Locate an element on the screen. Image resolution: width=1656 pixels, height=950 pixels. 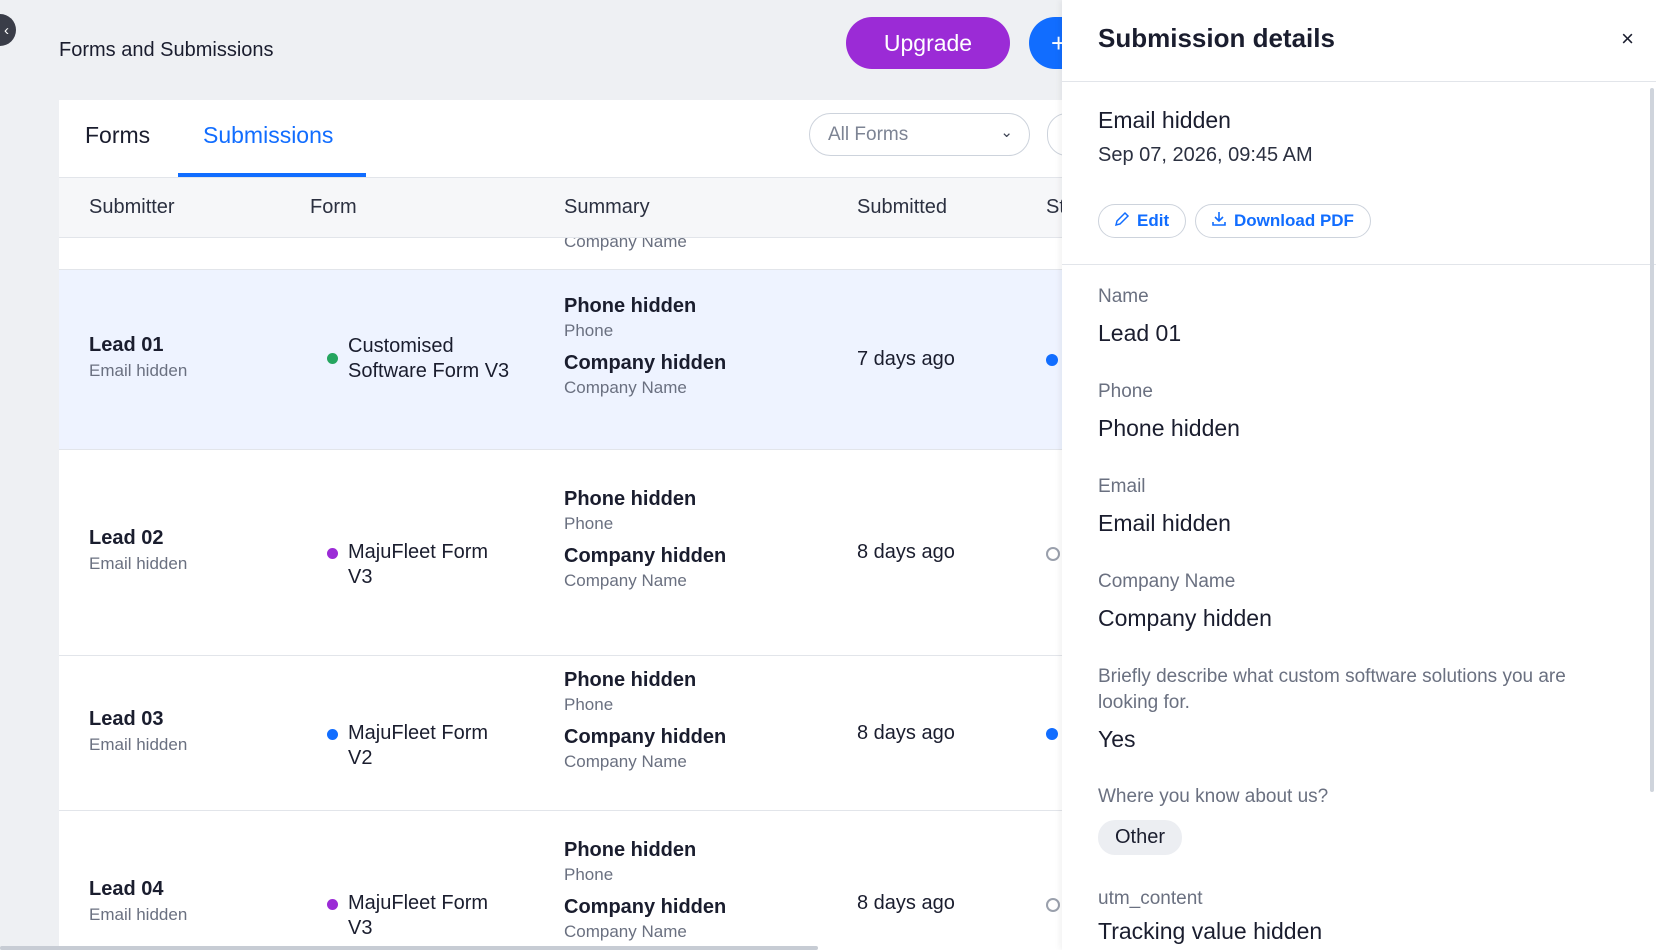
tab-forms: Forms is located at coordinates (117, 135).